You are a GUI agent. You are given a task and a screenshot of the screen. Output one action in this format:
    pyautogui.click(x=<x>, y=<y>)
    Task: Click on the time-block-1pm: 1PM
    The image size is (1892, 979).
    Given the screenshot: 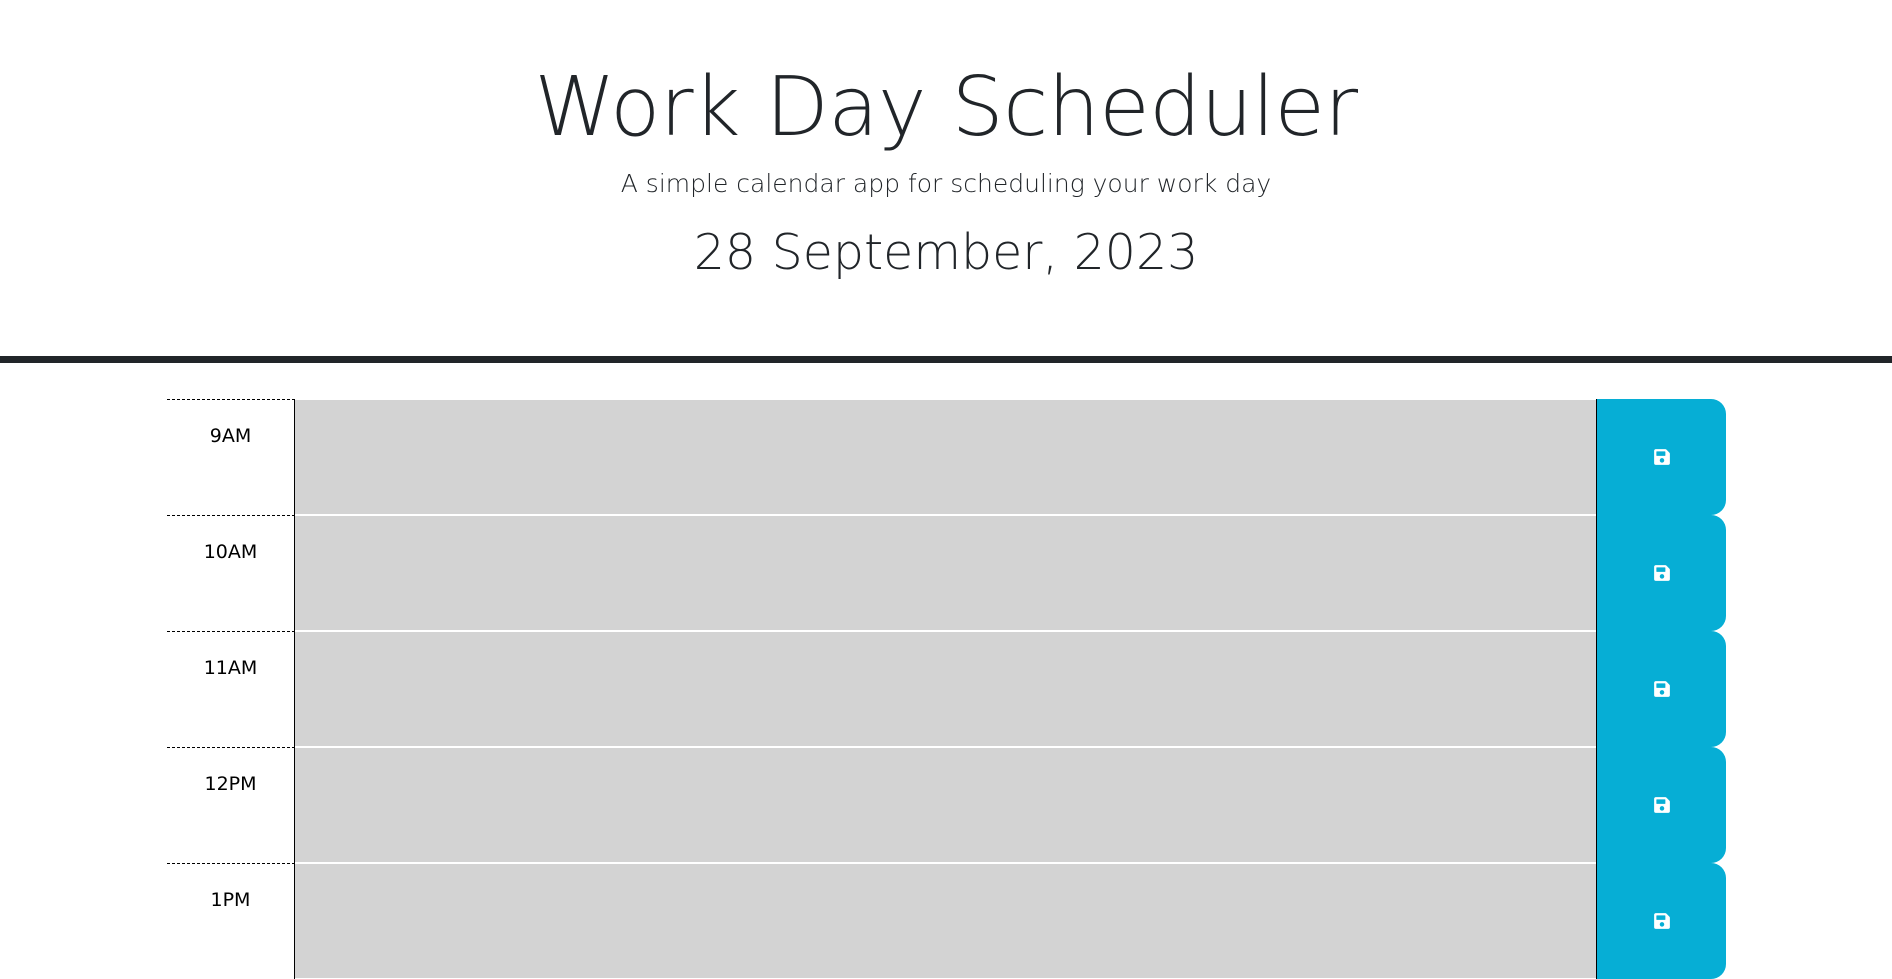 What is the action you would take?
    pyautogui.click(x=947, y=921)
    